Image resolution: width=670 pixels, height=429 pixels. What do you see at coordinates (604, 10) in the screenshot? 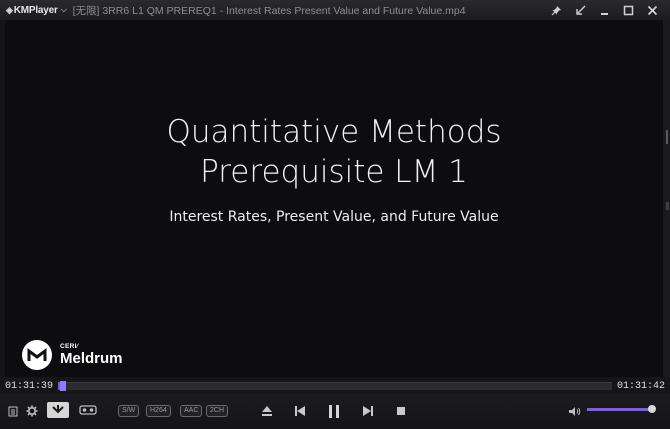
I see `minimize-button` at bounding box center [604, 10].